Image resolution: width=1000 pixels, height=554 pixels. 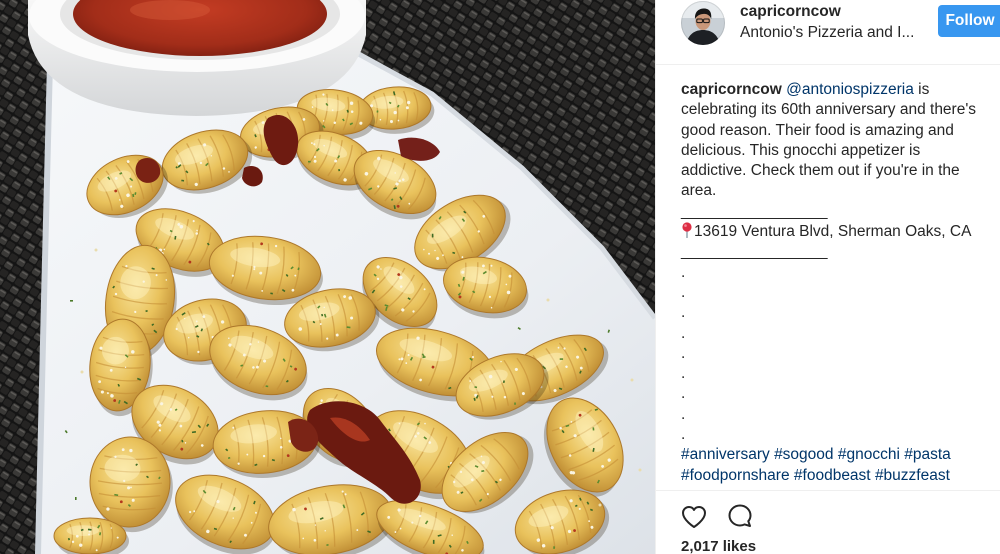 I want to click on caption-text: is, so click(x=924, y=89).